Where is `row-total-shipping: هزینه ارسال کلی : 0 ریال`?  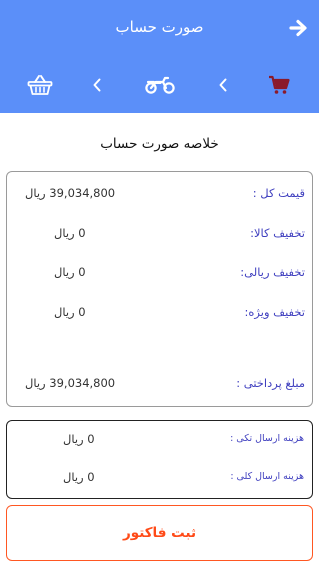 row-total-shipping: هزینه ارسال کلی : 0 ریال is located at coordinates (159, 477).